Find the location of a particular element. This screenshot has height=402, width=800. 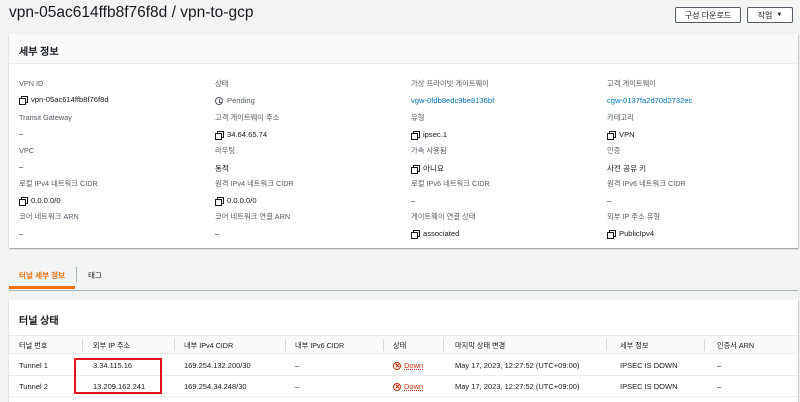

field-cgw: 고객 게이트웨이 cgw-0137fa2d70d2732ec is located at coordinates (702, 92).